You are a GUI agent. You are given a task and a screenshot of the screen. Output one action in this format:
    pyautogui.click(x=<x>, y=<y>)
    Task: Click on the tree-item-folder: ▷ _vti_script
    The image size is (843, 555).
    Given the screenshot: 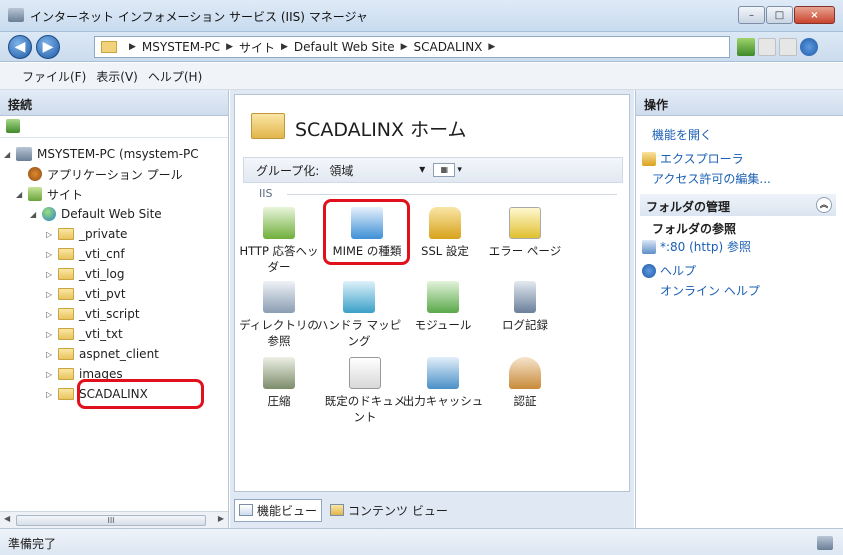 What is the action you would take?
    pyautogui.click(x=93, y=314)
    